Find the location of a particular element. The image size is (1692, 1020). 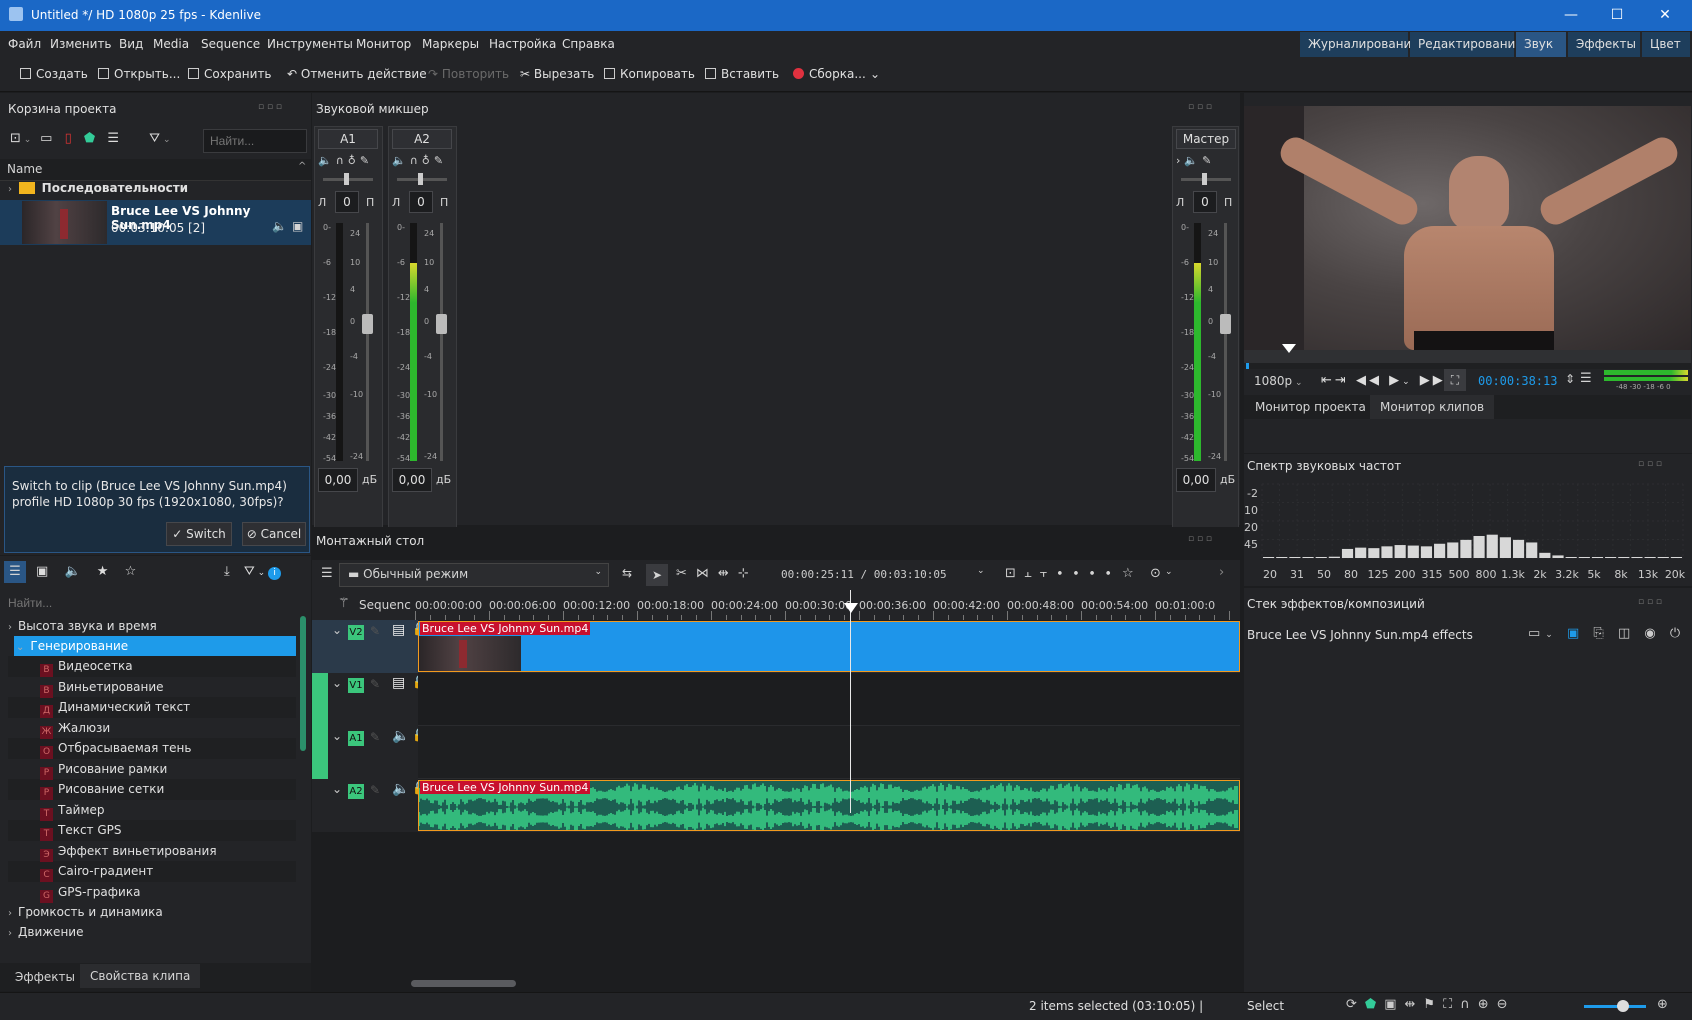

razor-tool-icon: ✂ is located at coordinates (686, 573).